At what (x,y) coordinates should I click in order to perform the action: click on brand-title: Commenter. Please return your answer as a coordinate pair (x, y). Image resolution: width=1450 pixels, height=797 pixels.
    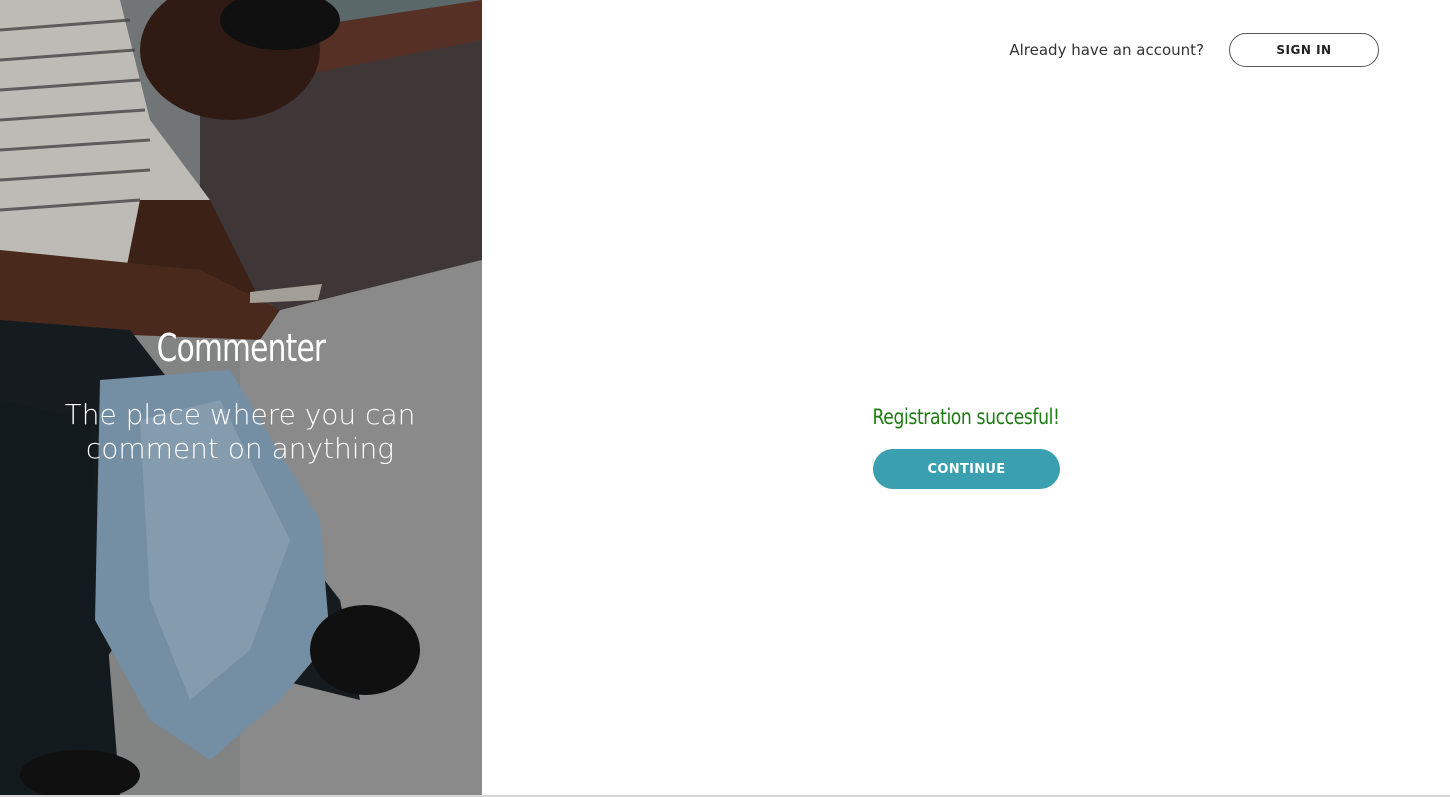
    Looking at the image, I should click on (241, 348).